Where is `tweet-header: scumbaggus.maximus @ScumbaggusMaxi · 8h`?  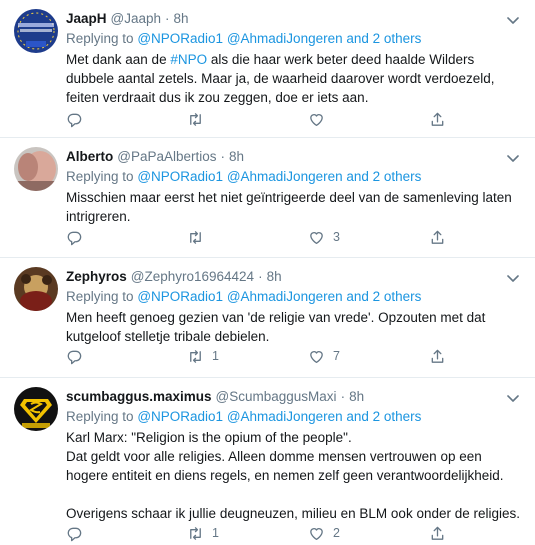 tweet-header: scumbaggus.maximus @ScumbaggusMaxi · 8h is located at coordinates (293, 397).